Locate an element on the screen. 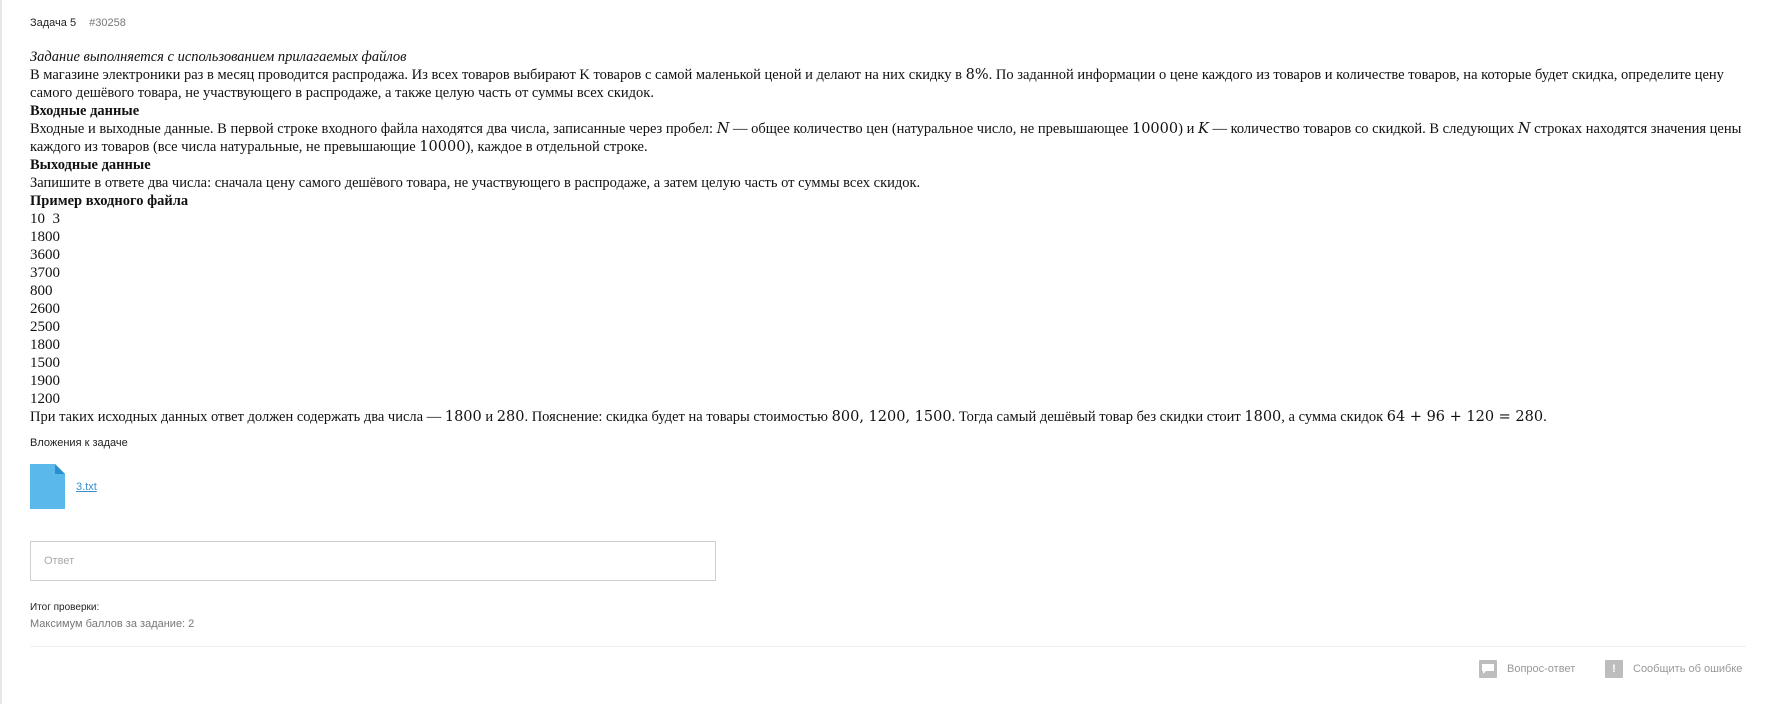  explanation-text-5: , а сумма скидок is located at coordinates (1334, 417).